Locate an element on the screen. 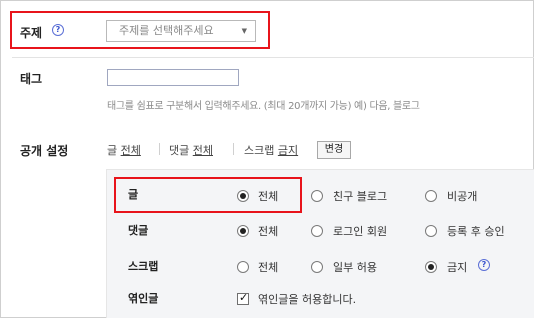 This screenshot has width=534, height=318. divider is located at coordinates (273, 57).